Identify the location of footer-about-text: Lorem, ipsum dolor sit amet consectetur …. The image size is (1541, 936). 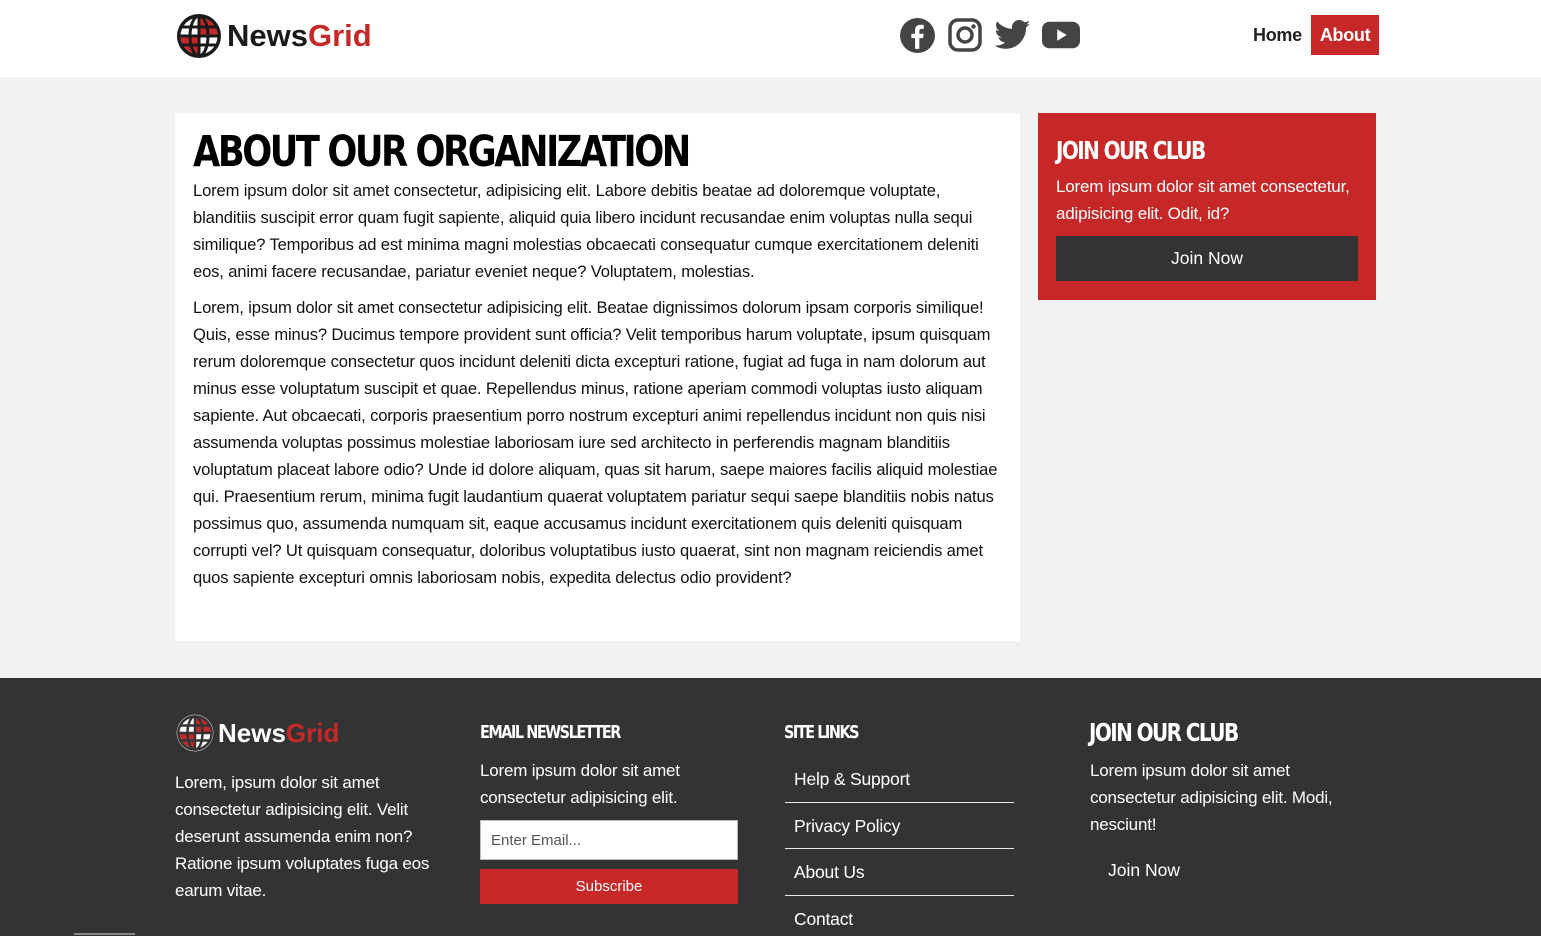
(302, 836).